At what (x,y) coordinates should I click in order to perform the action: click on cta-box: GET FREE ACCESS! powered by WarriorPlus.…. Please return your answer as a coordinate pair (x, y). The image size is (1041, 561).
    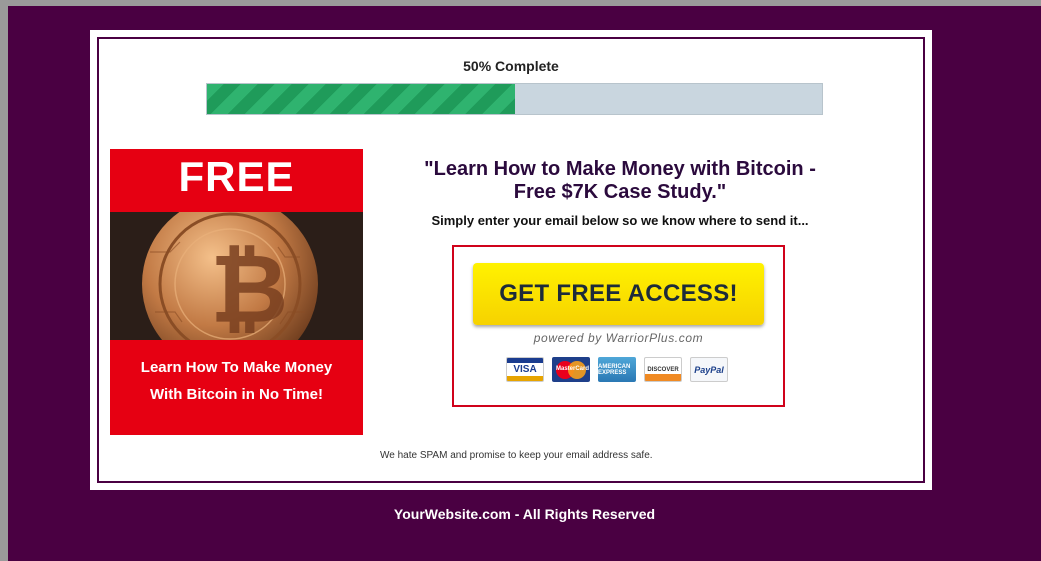
    Looking at the image, I should click on (618, 326).